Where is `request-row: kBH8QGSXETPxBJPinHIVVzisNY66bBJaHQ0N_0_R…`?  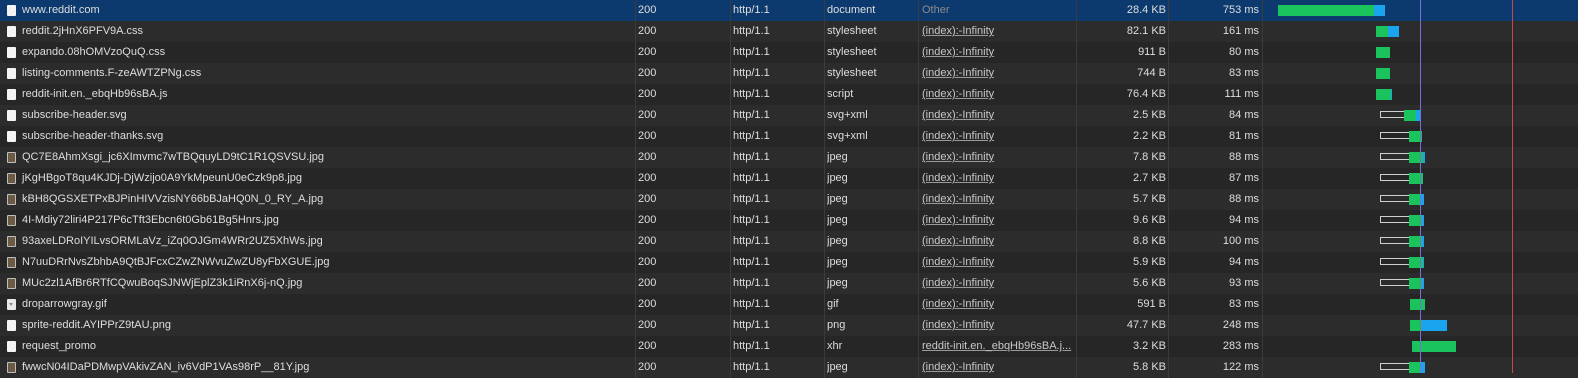
request-row: kBH8QGSXETPxBJPinHIVVzisNY66bBJaHQ0N_0_R… is located at coordinates (789, 199).